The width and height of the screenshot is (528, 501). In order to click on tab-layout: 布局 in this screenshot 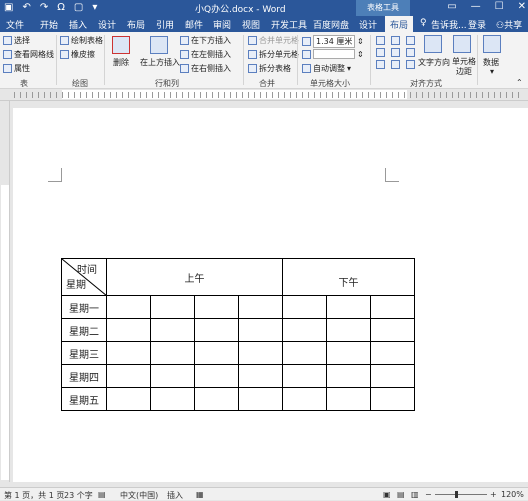, I will do `click(136, 24)`.